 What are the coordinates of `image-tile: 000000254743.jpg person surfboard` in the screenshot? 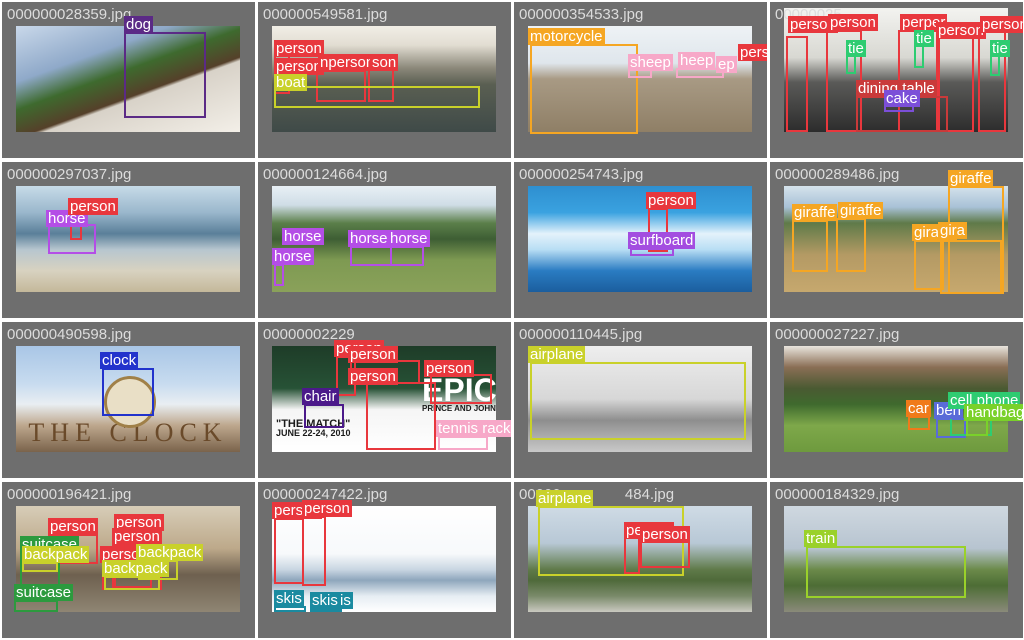 It's located at (640, 240).